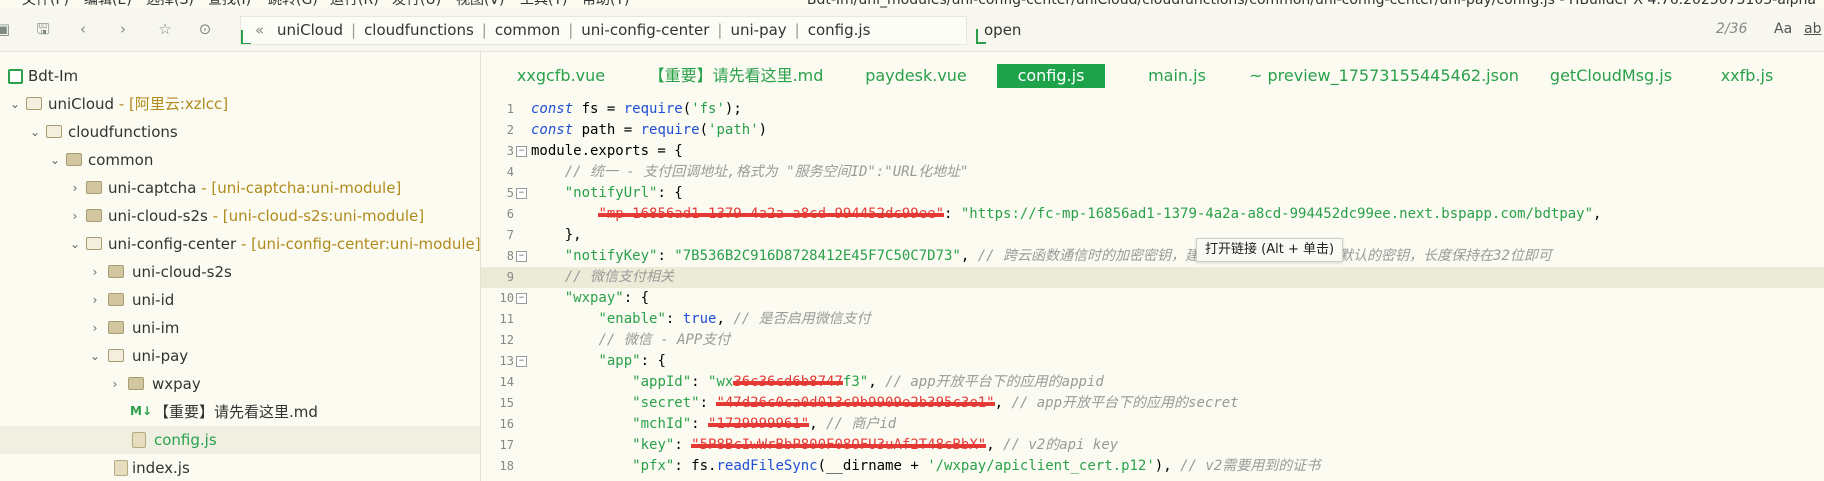 The width and height of the screenshot is (1824, 481). Describe the element at coordinates (354, 4) in the screenshot. I see `menu-run: 运行(R)` at that location.